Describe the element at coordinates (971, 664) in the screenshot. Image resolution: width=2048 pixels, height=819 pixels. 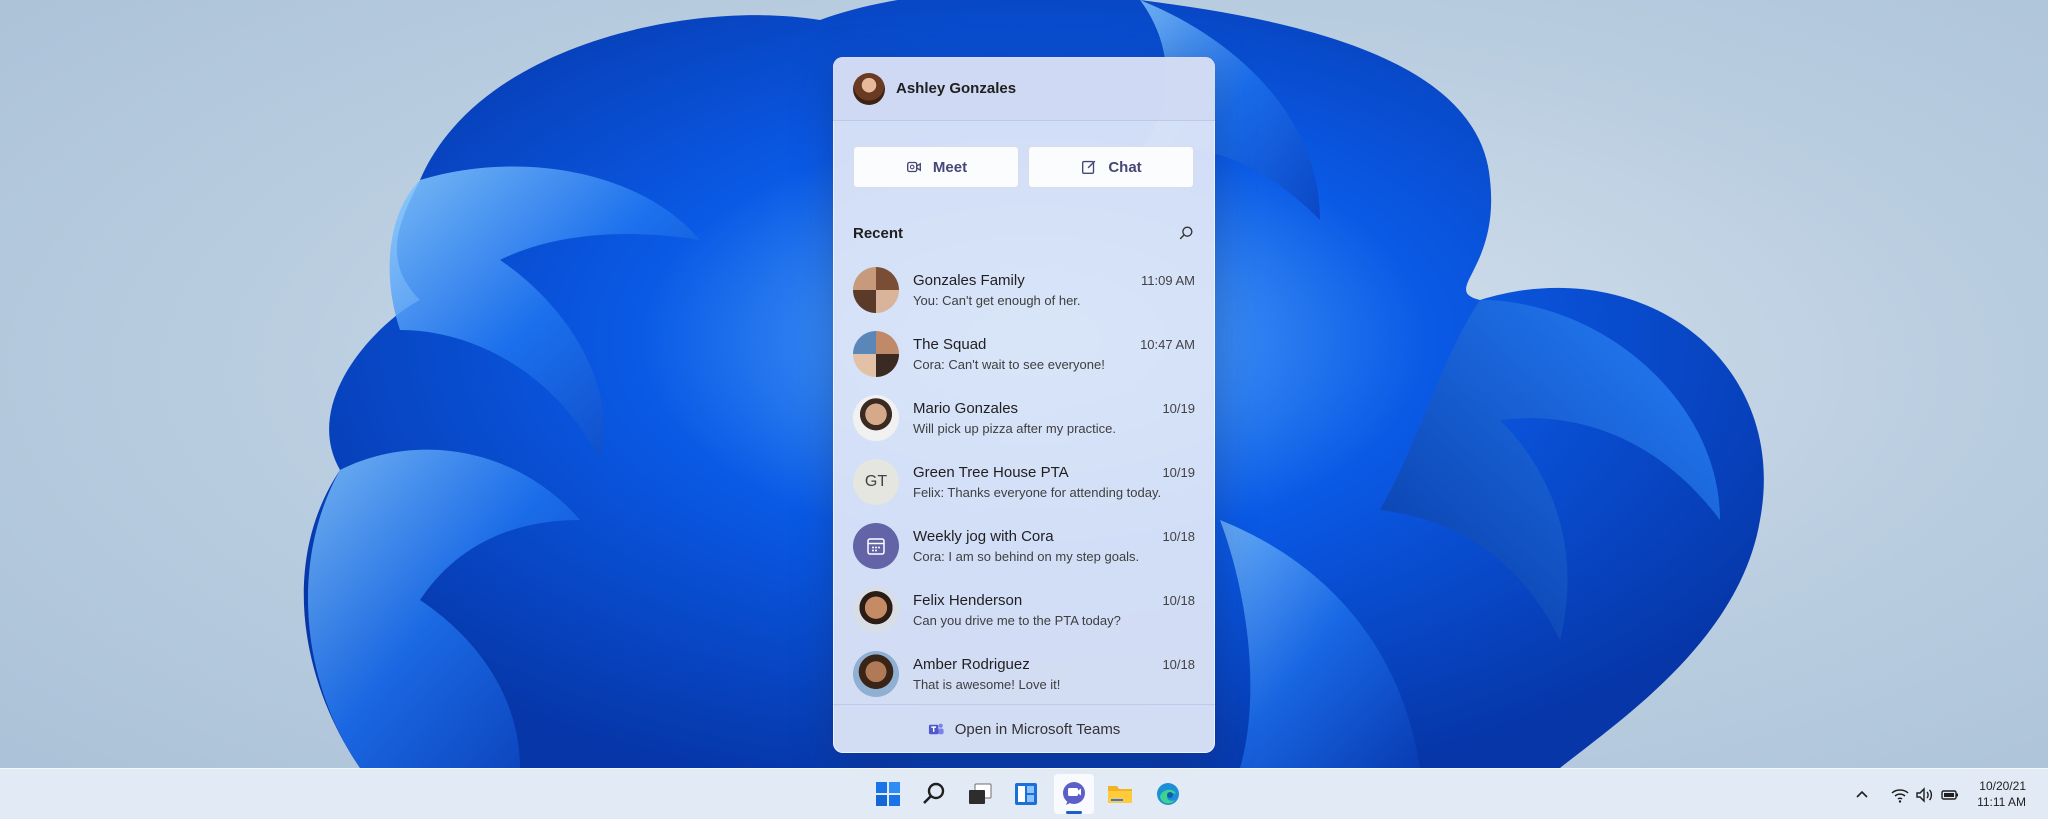
I see `chat-name: Amber Rodriguez` at that location.